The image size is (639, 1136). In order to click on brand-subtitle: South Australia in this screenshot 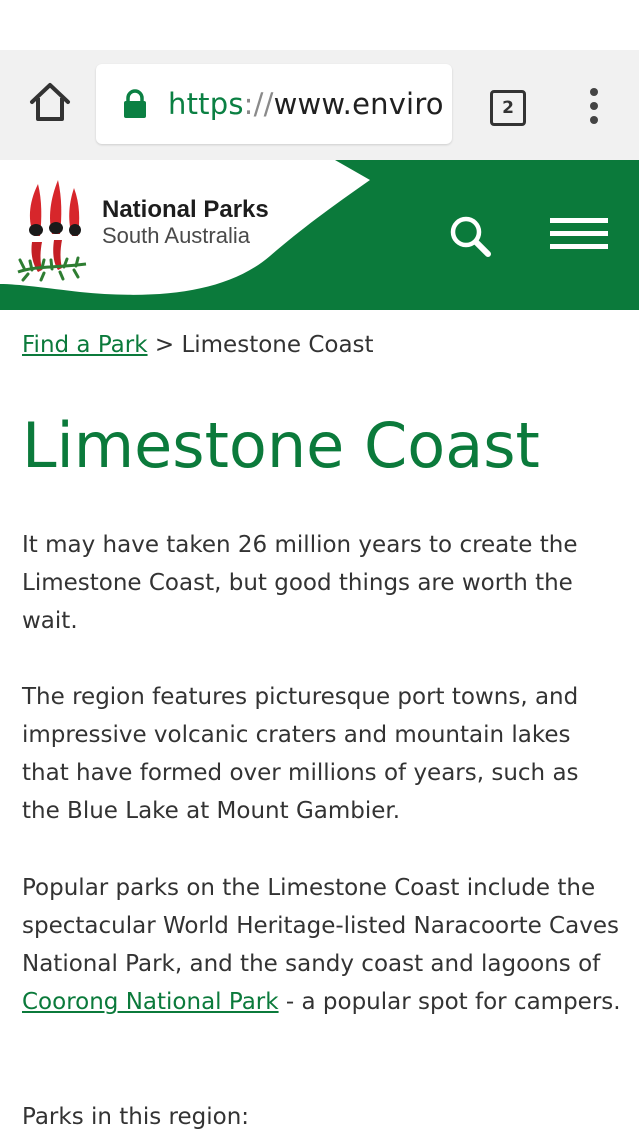, I will do `click(176, 235)`.